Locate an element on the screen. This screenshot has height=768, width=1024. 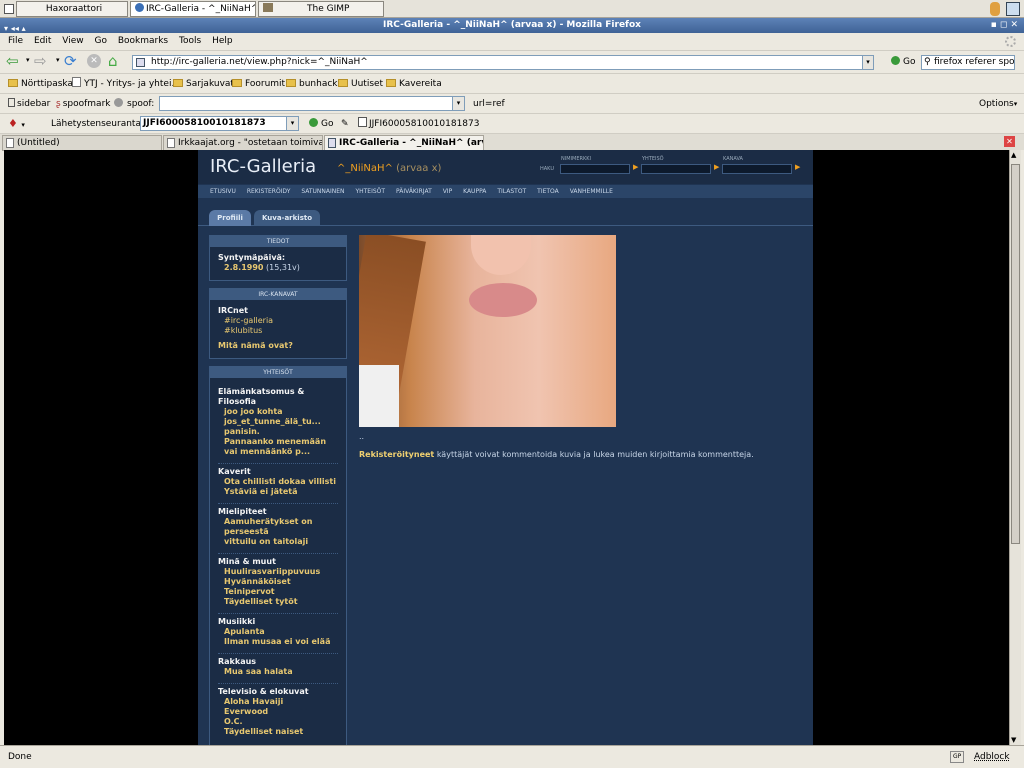
task-haxoraattori: Haxoraattori is located at coordinates (72, 9).